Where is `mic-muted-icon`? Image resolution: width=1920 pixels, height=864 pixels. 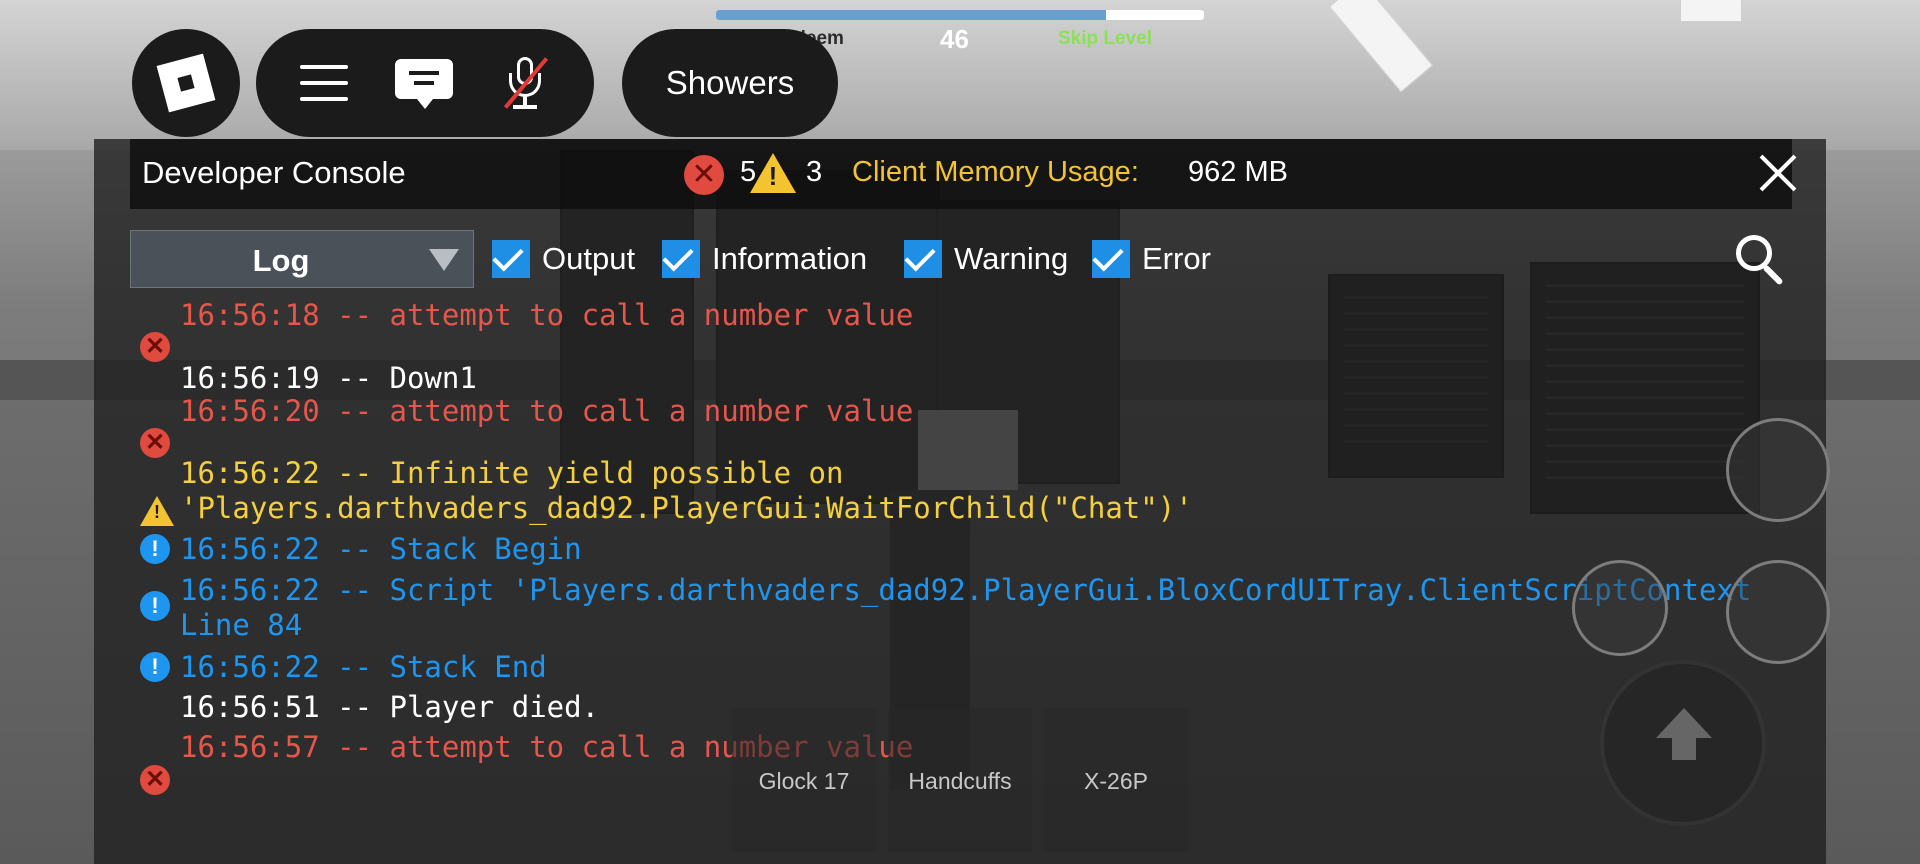 mic-muted-icon is located at coordinates (525, 83).